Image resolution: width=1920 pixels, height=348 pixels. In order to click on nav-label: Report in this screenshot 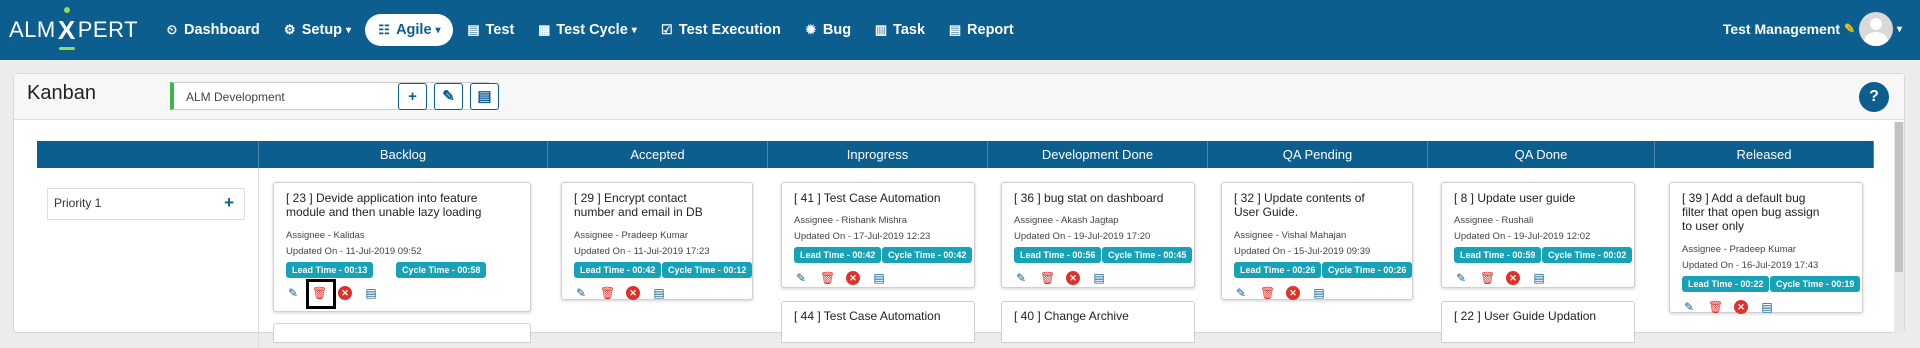, I will do `click(990, 30)`.